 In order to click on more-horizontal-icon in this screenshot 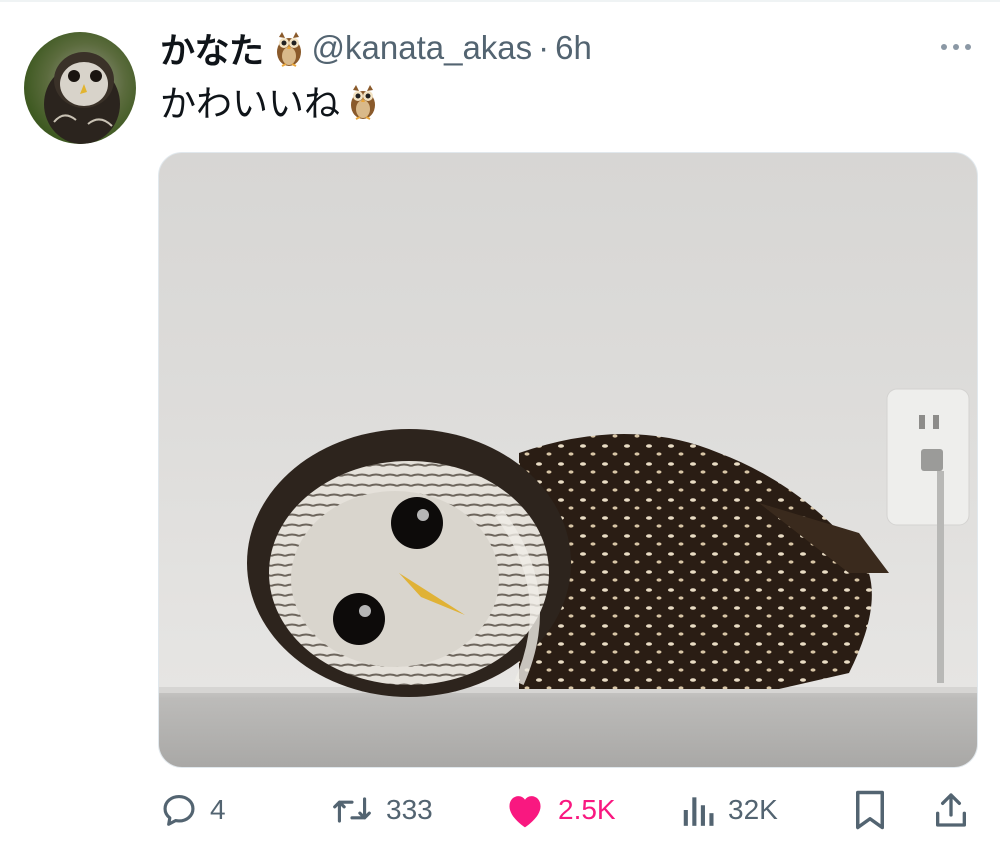, I will do `click(944, 47)`.